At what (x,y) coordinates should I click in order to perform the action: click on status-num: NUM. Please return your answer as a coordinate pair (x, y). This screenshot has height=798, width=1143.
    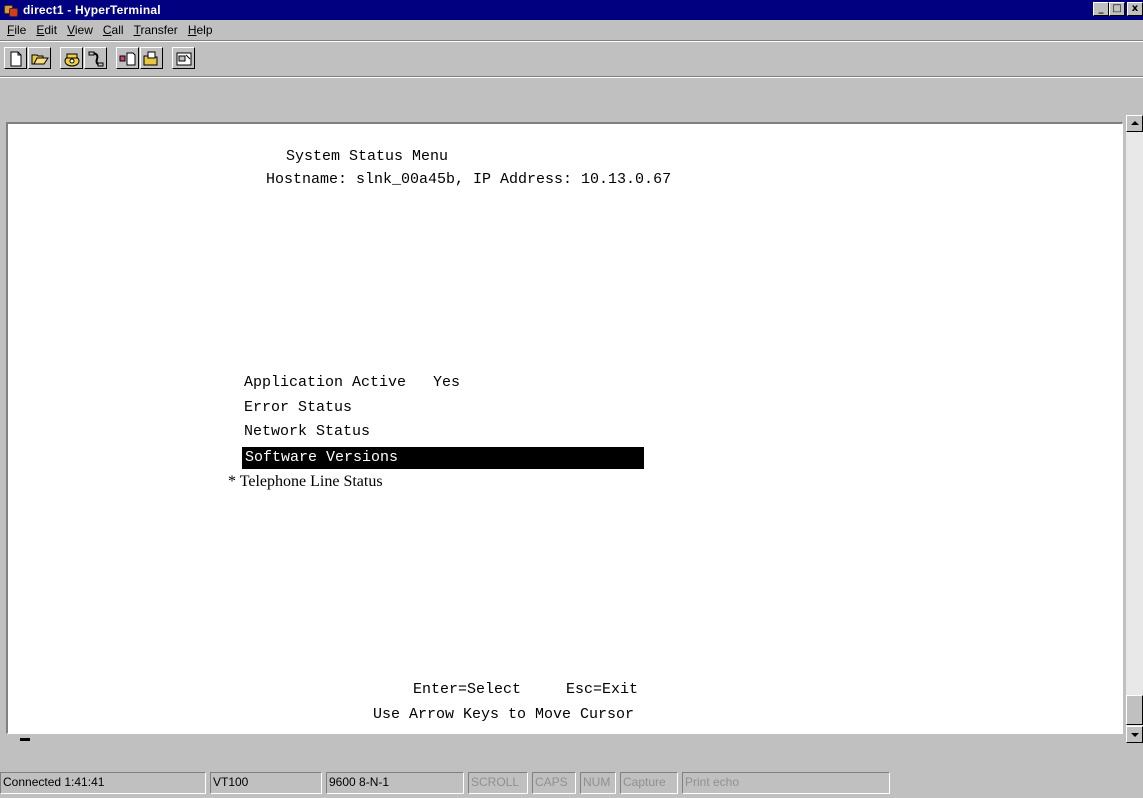
    Looking at the image, I should click on (598, 783).